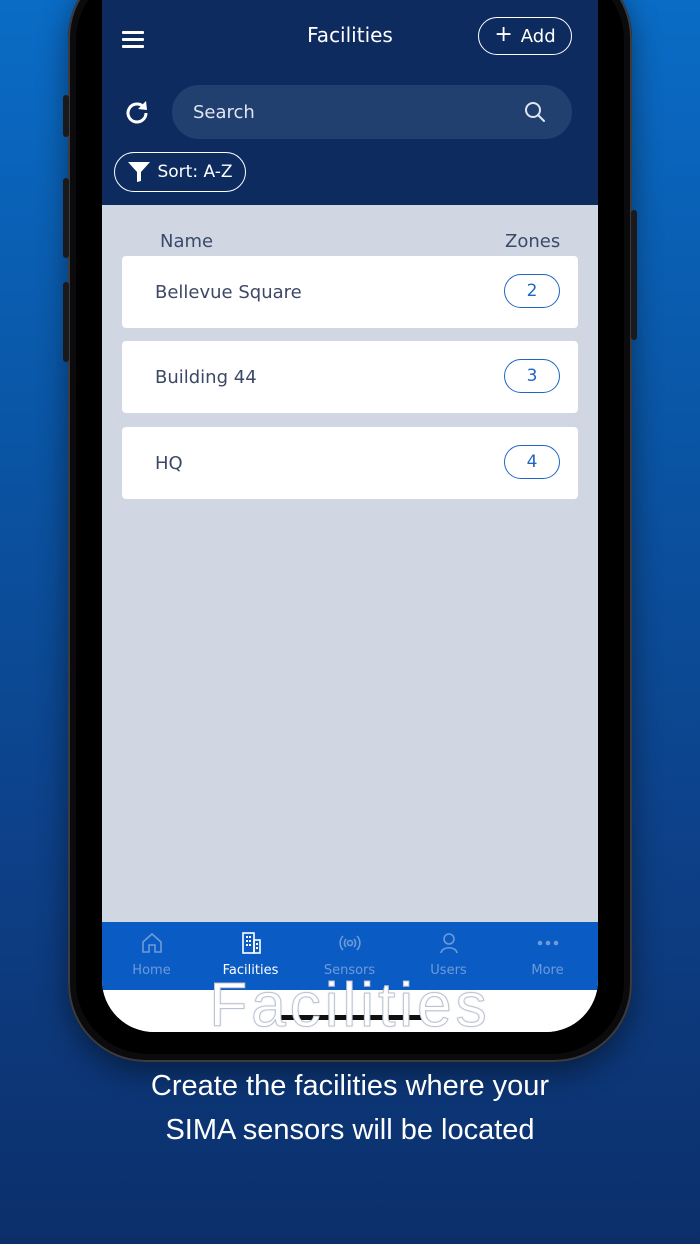 The image size is (700, 1244). What do you see at coordinates (353, 112) in the screenshot?
I see `search-input` at bounding box center [353, 112].